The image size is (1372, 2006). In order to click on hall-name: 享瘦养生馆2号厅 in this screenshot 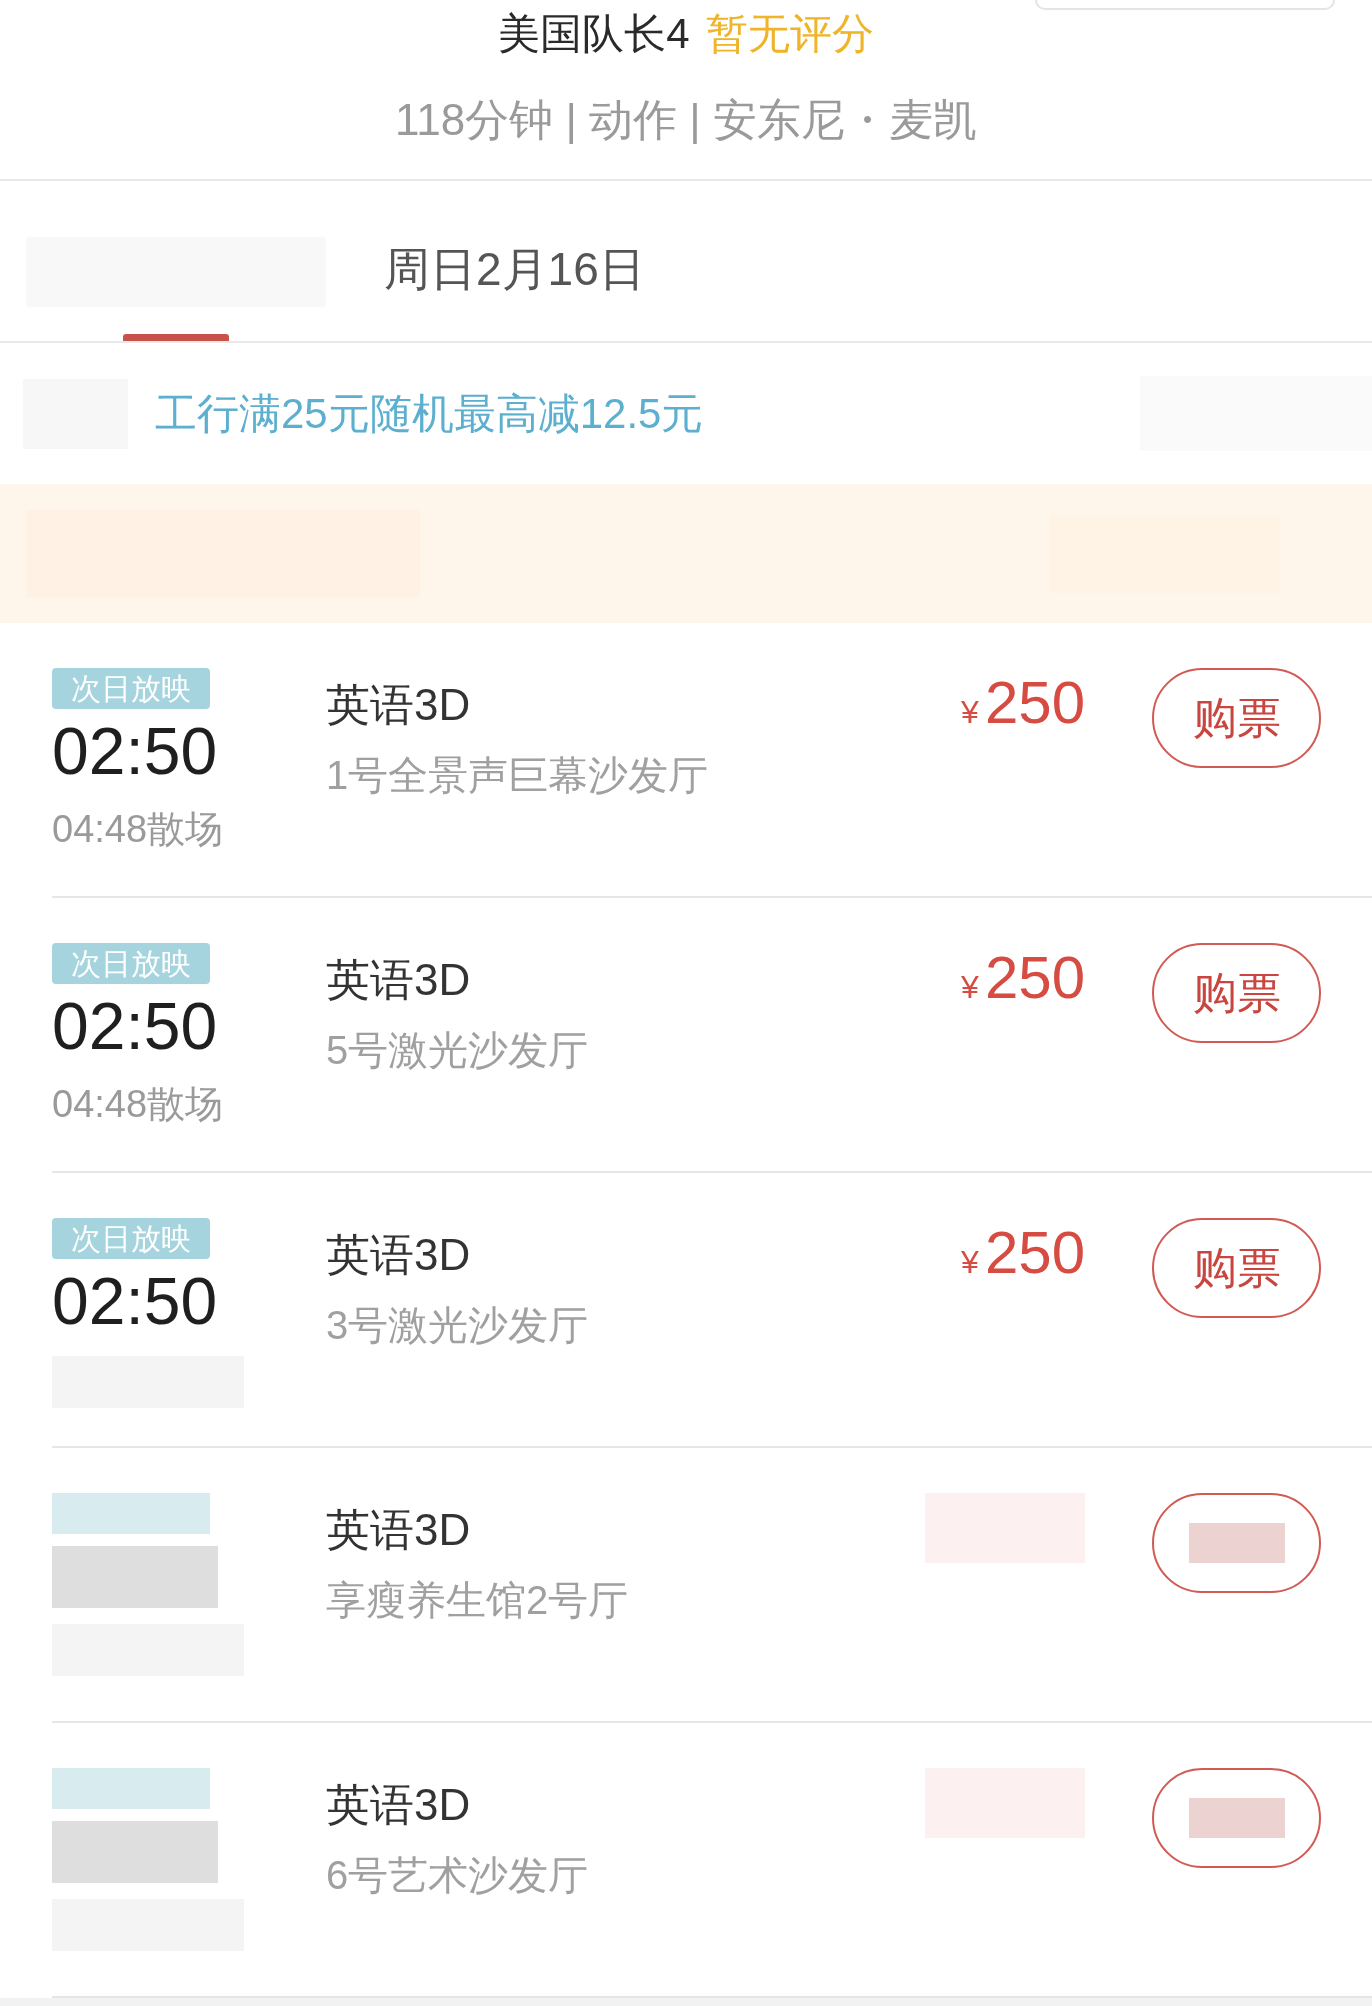, I will do `click(478, 1600)`.